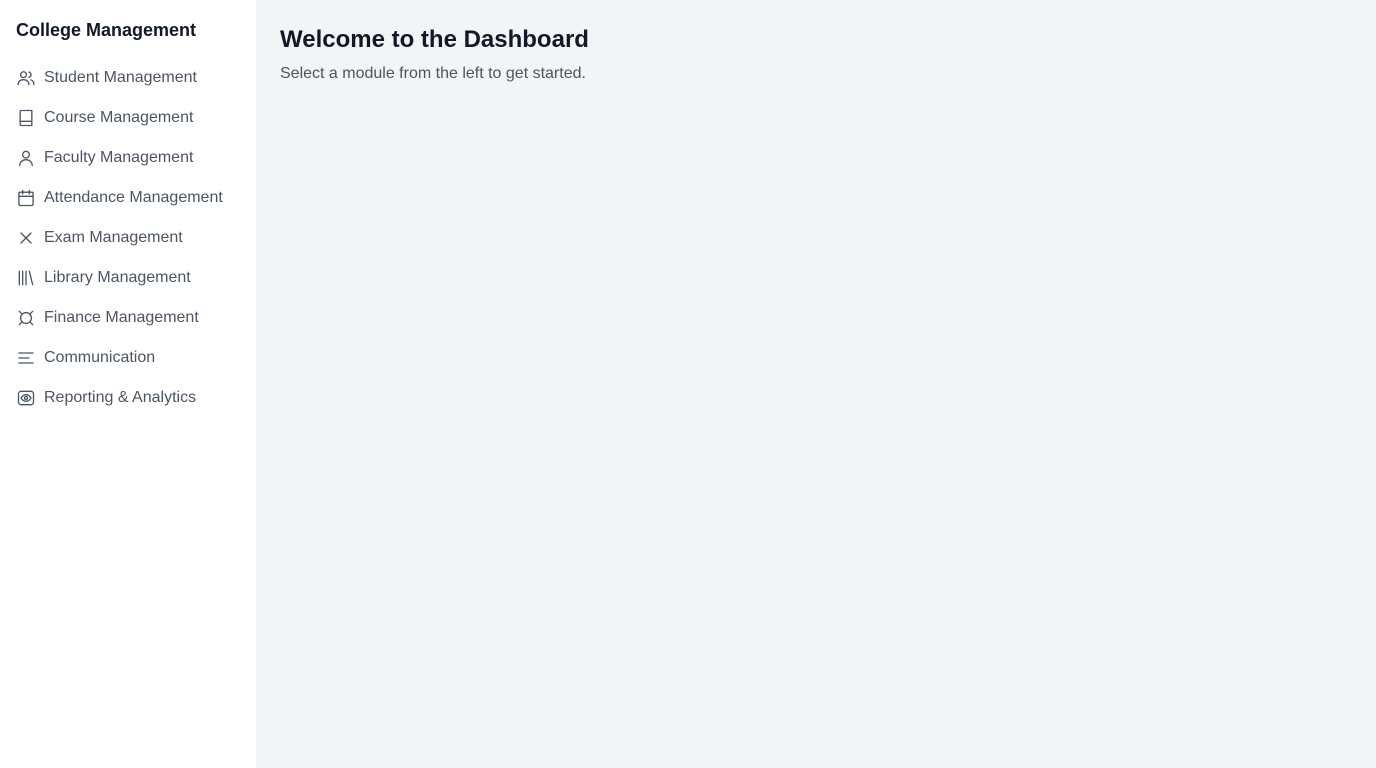 The width and height of the screenshot is (1376, 768). I want to click on sidebar-item-label: Library Management, so click(117, 277).